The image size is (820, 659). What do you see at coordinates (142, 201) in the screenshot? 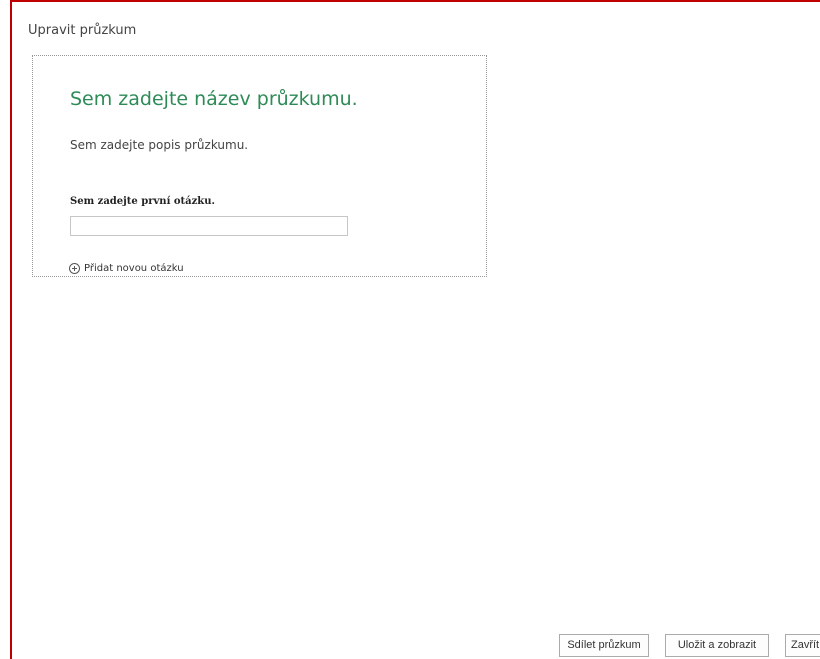
I see `first-question-field: Sem zadejte první otázku.` at bounding box center [142, 201].